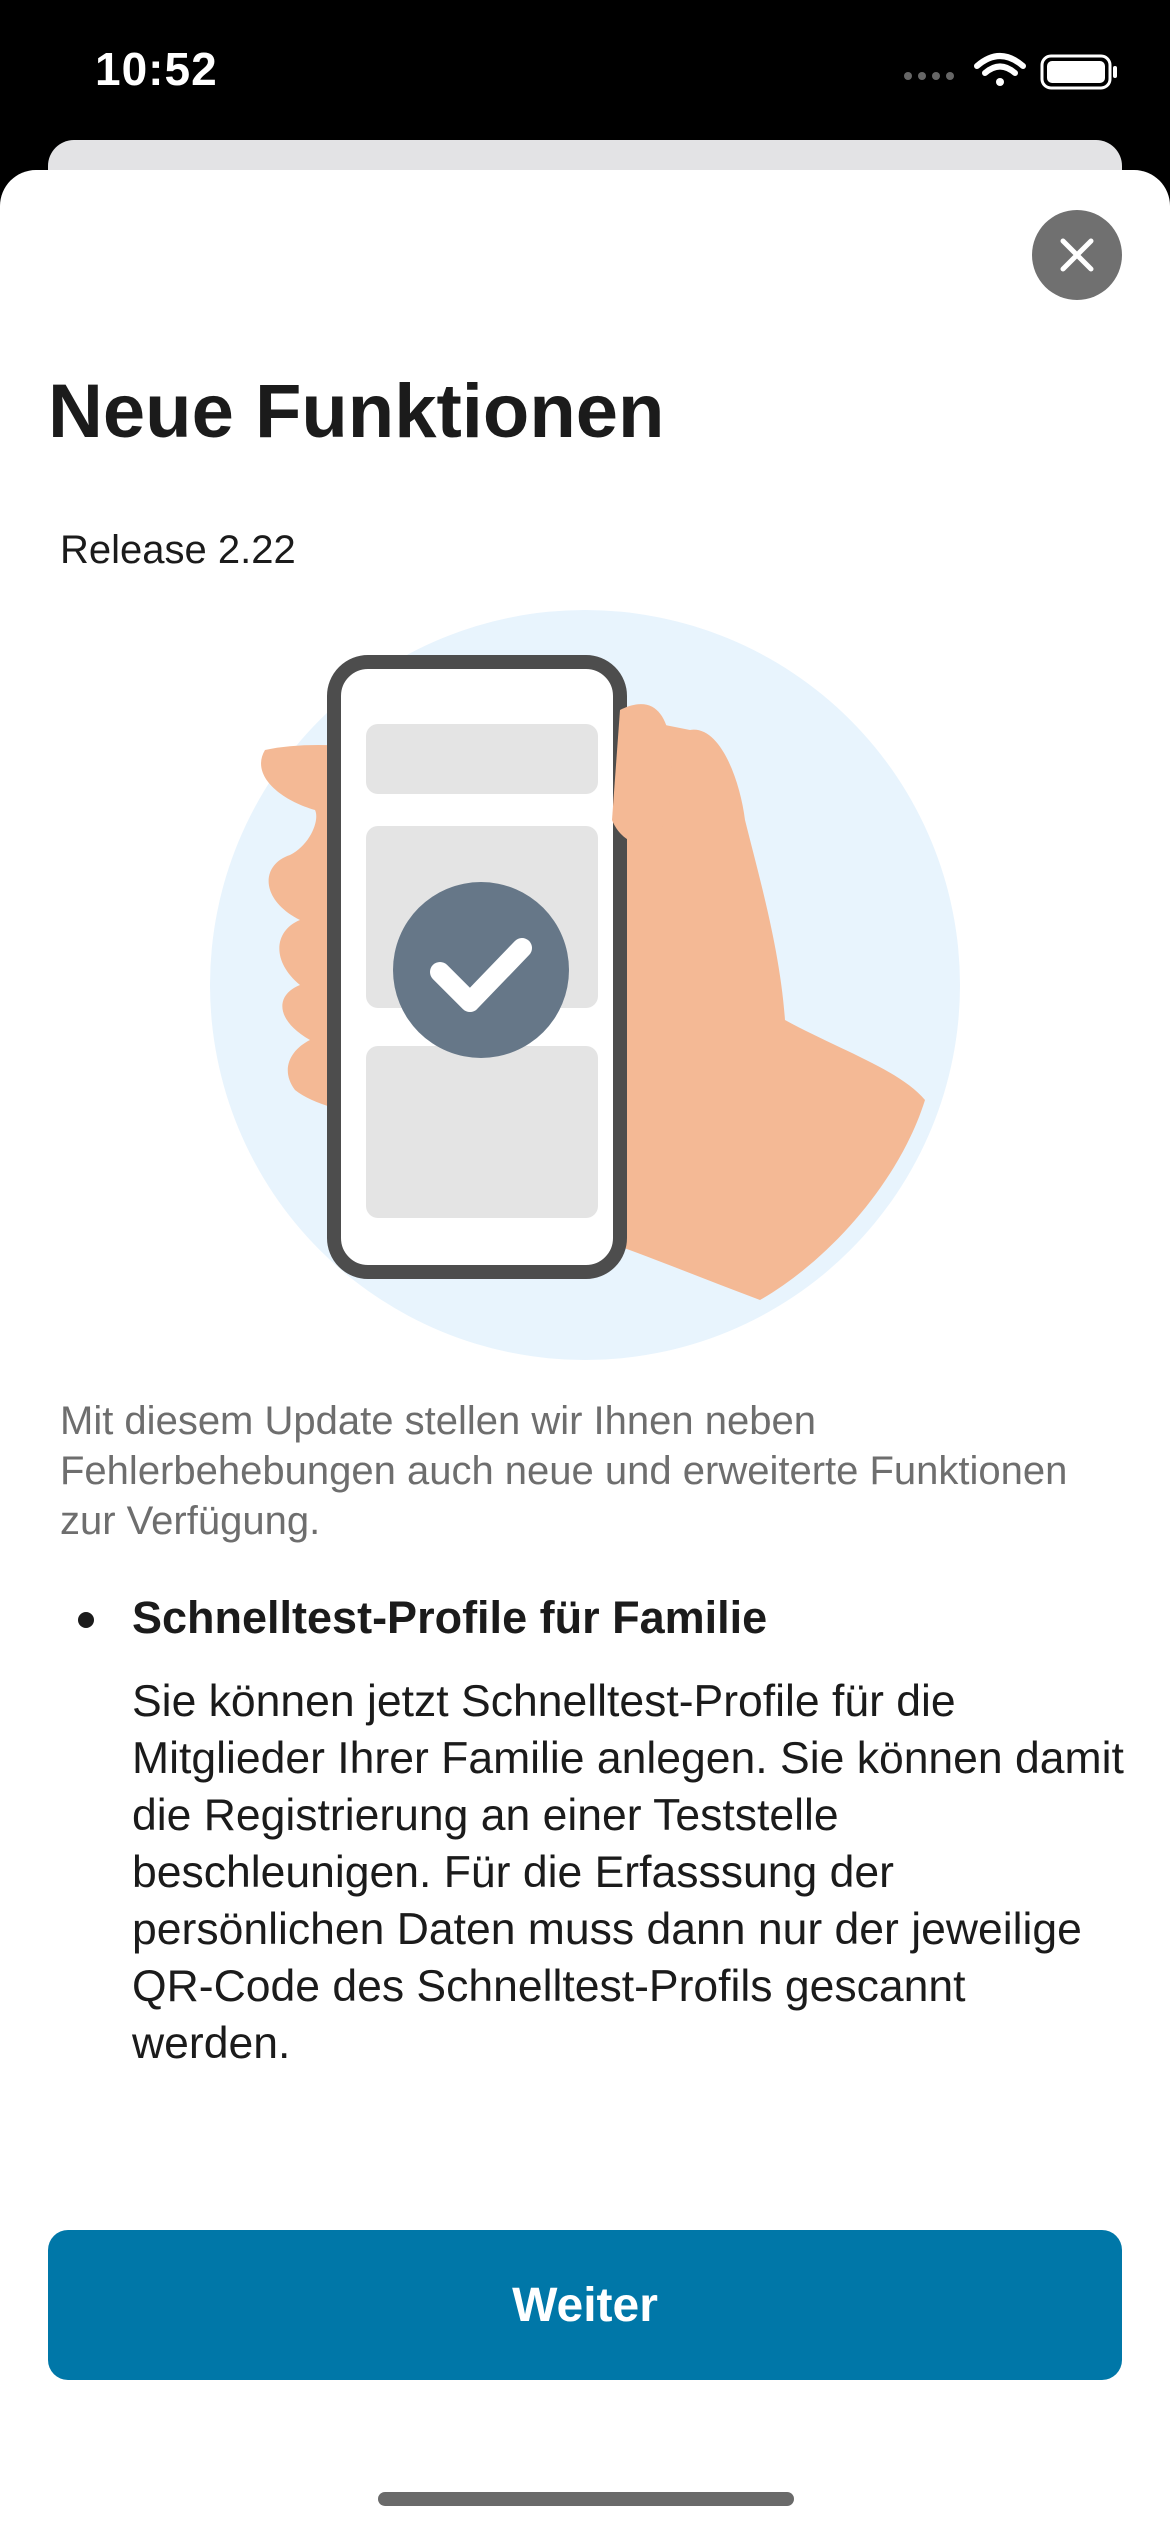 Image resolution: width=1170 pixels, height=2532 pixels. Describe the element at coordinates (178, 550) in the screenshot. I see `release-version: Release 2.22` at that location.